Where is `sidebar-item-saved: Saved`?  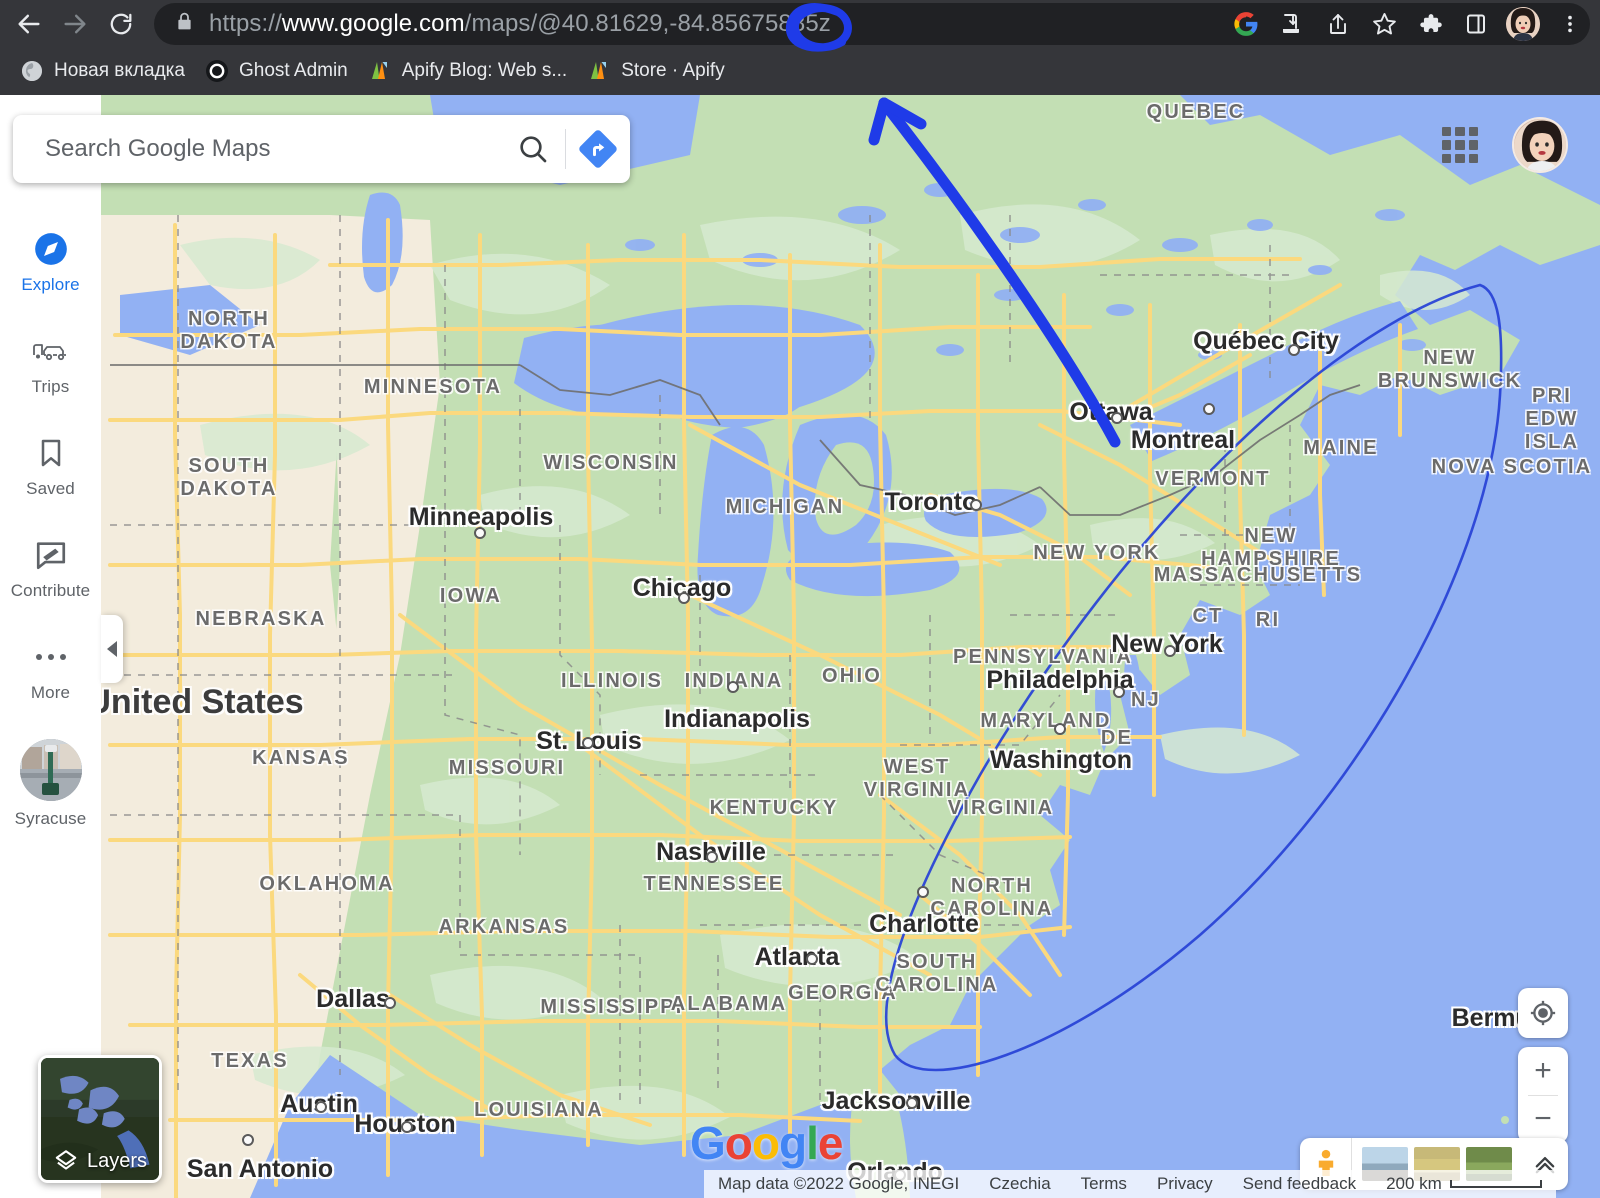
sidebar-item-saved: Saved is located at coordinates (50, 466).